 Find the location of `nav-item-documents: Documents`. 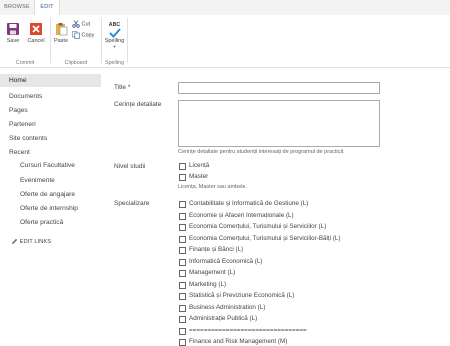

nav-item-documents: Documents is located at coordinates (25, 96).